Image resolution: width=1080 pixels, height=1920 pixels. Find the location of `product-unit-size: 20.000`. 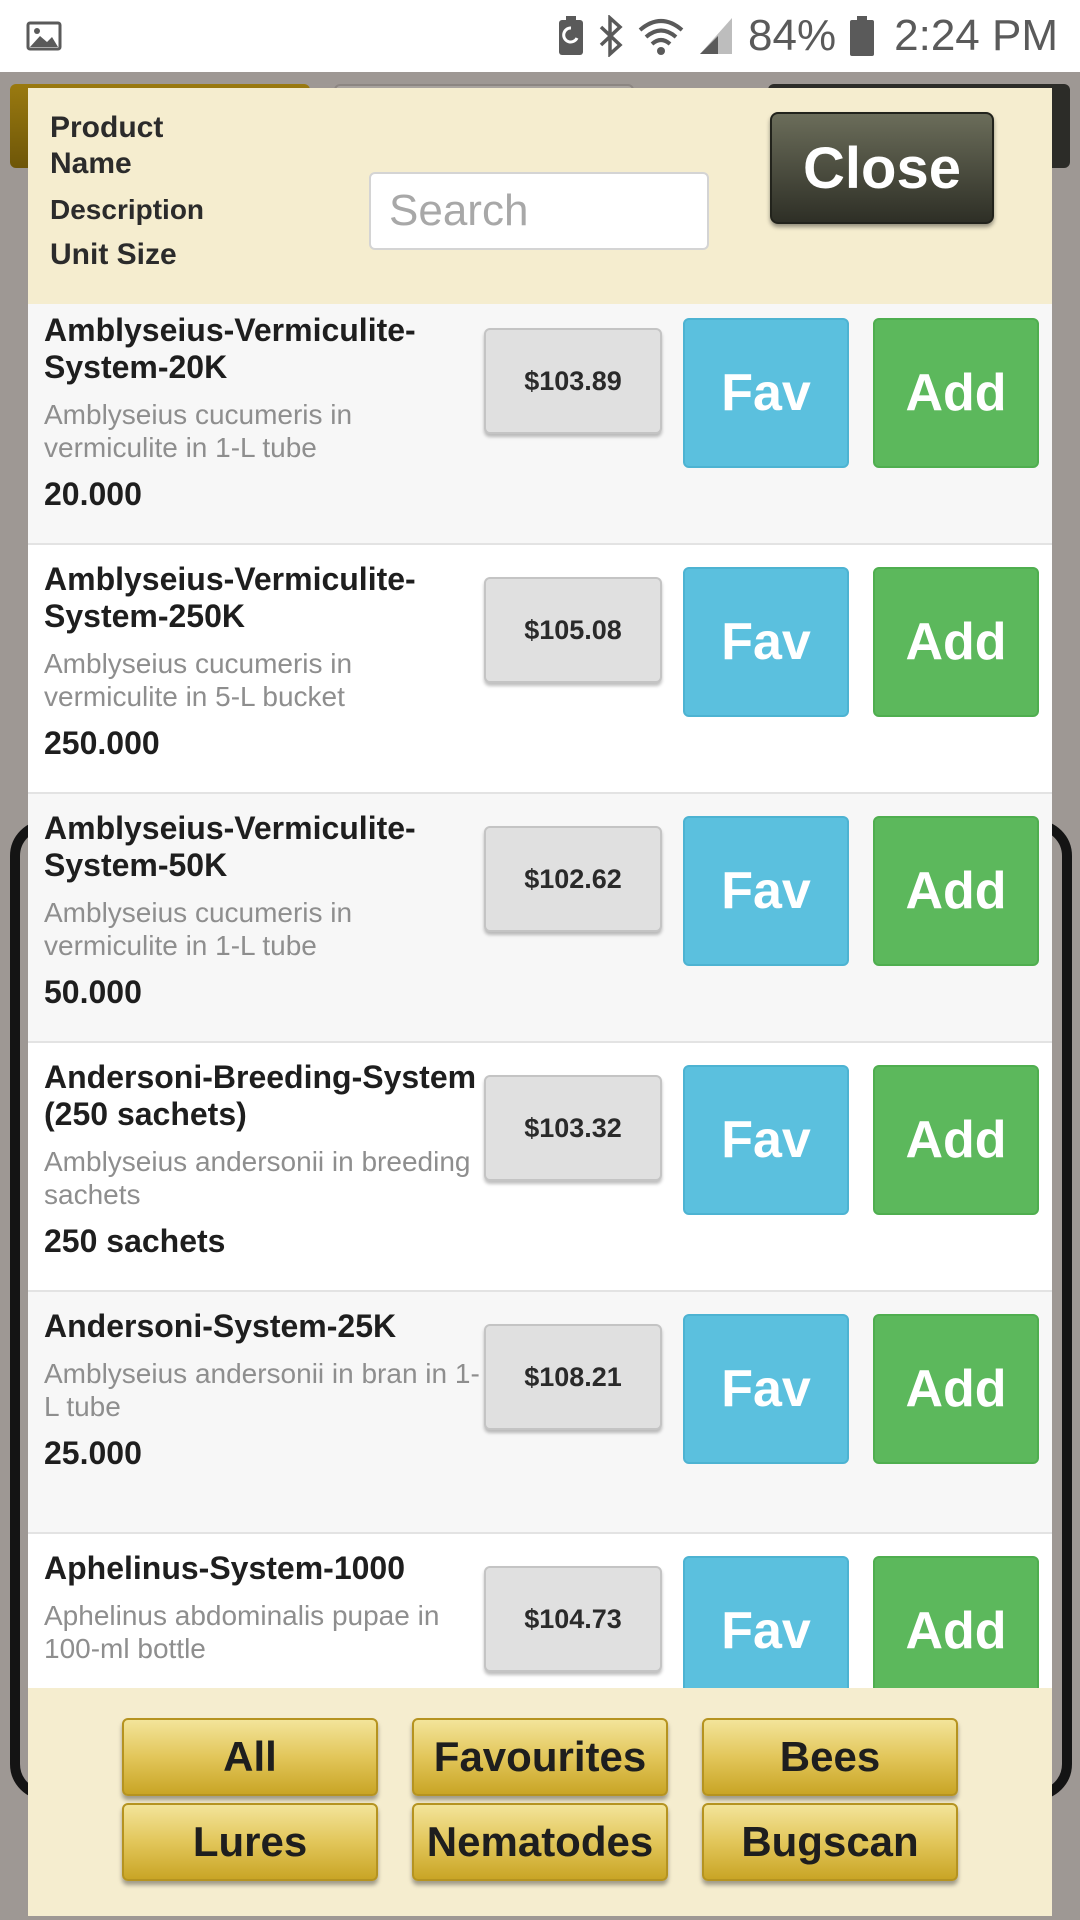

product-unit-size: 20.000 is located at coordinates (93, 494).